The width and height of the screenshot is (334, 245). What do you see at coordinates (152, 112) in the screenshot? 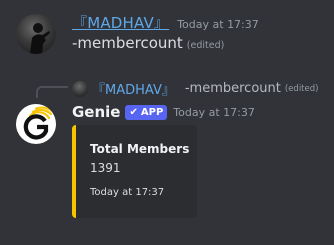
I see `app-badge-label: APP` at bounding box center [152, 112].